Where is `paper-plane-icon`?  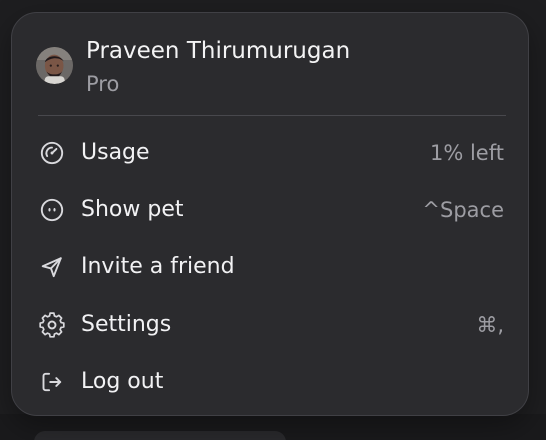 paper-plane-icon is located at coordinates (52, 267).